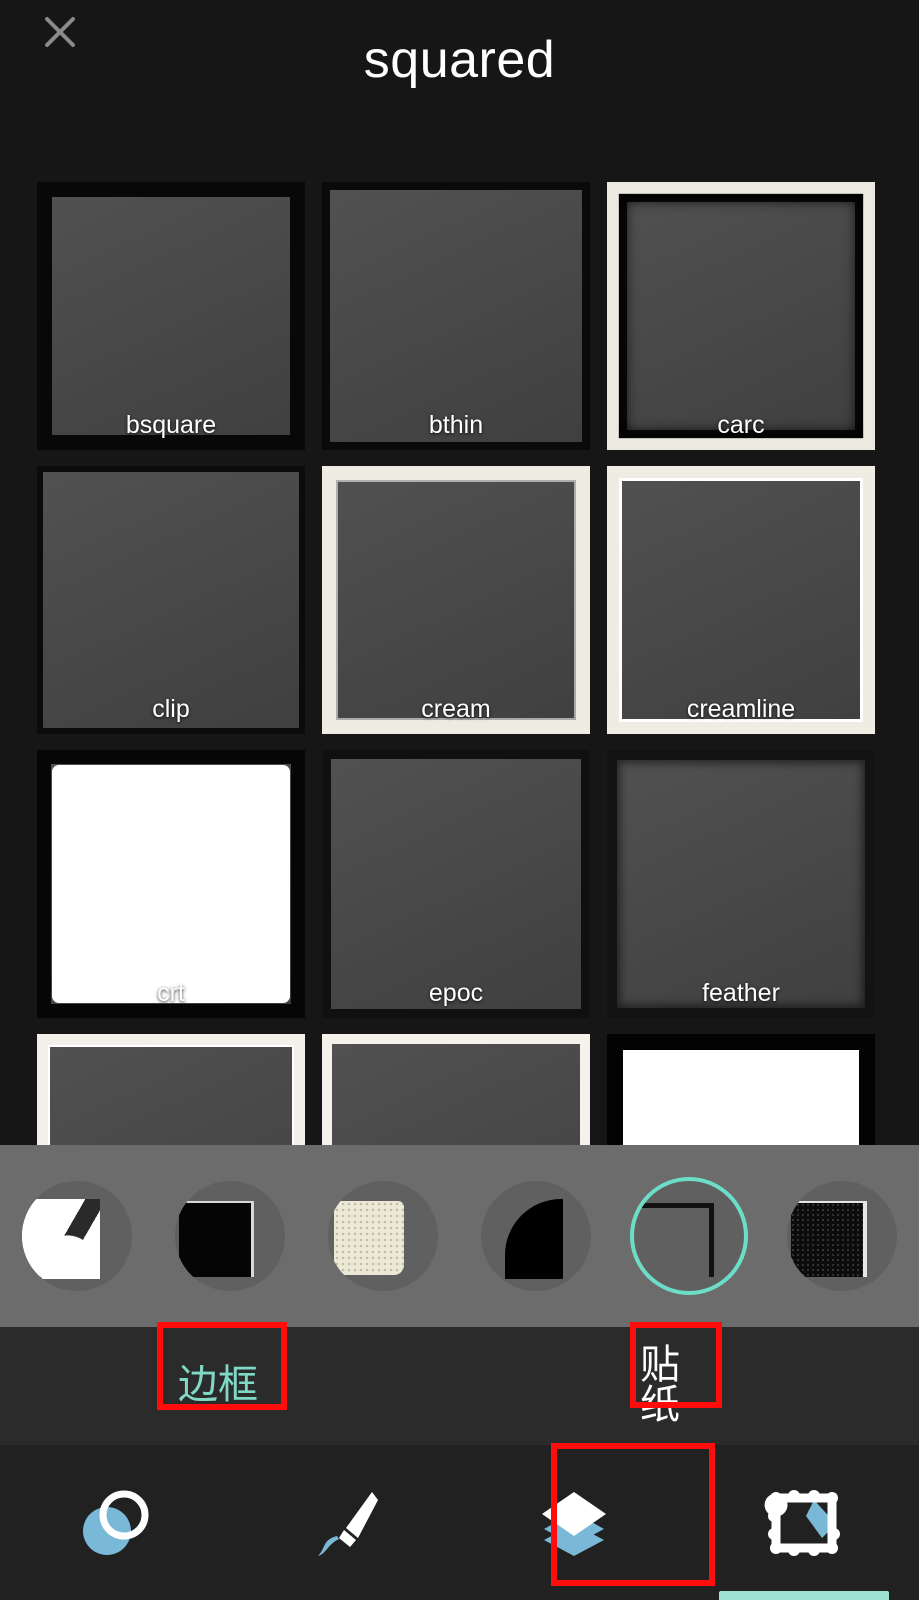 This screenshot has width=919, height=1600. I want to click on bottom-toolbar, so click(459, 1522).